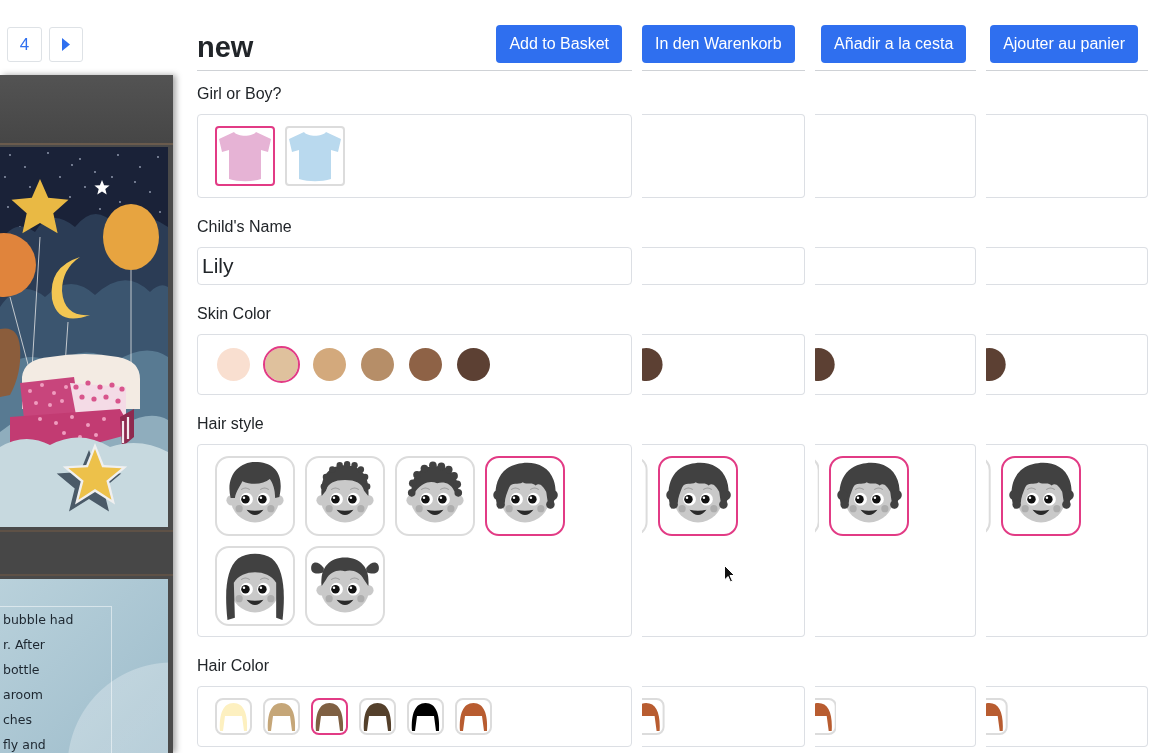  What do you see at coordinates (245, 227) in the screenshot?
I see `section-label: Child's Name` at bounding box center [245, 227].